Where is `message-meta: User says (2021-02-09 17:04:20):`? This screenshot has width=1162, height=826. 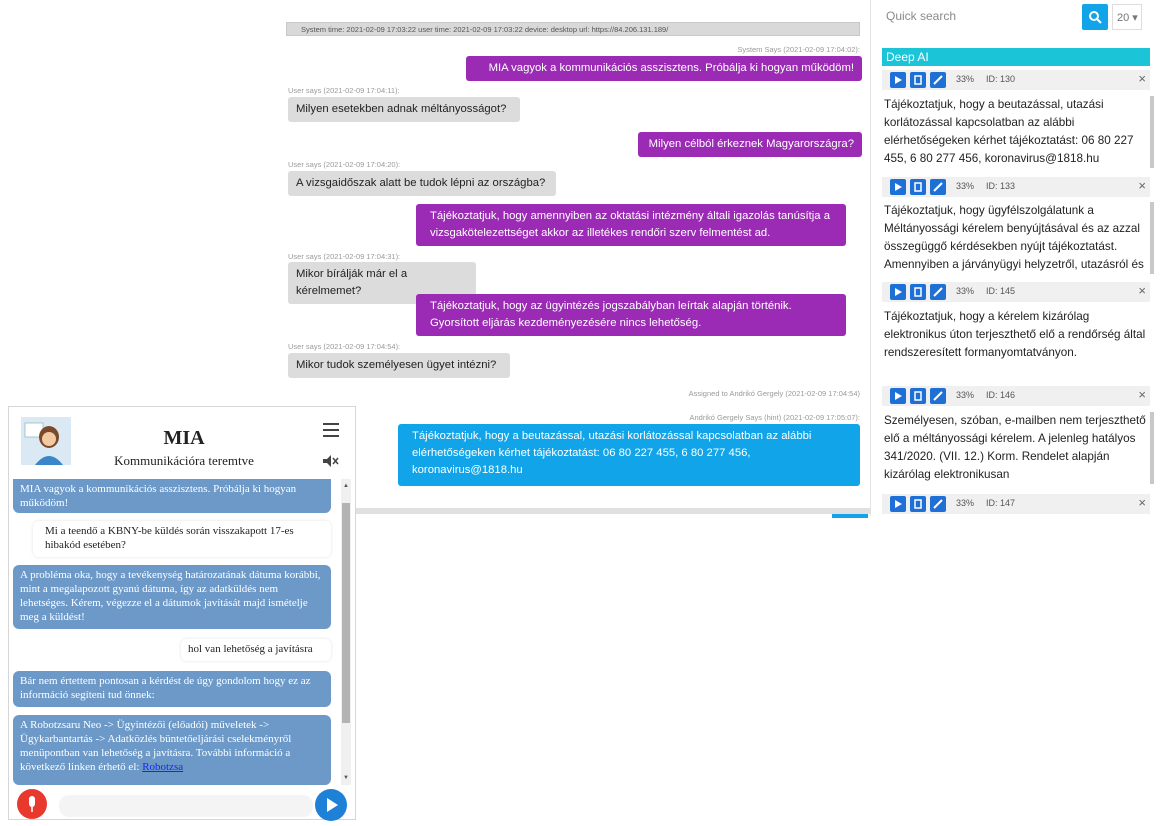 message-meta: User says (2021-02-09 17:04:20): is located at coordinates (344, 164).